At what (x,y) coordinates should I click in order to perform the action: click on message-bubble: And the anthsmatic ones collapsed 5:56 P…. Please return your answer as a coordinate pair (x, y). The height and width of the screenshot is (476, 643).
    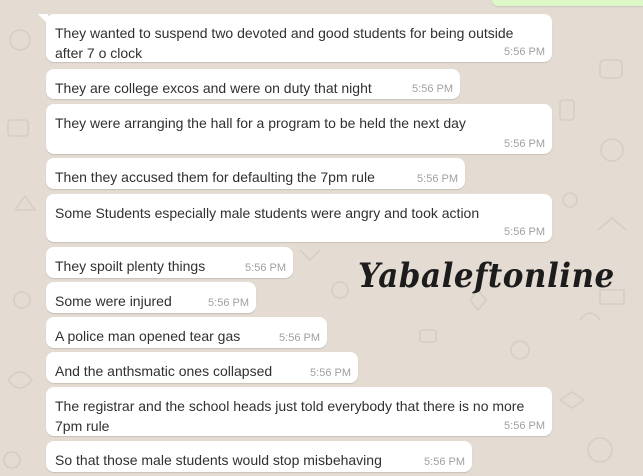
    Looking at the image, I should click on (202, 367).